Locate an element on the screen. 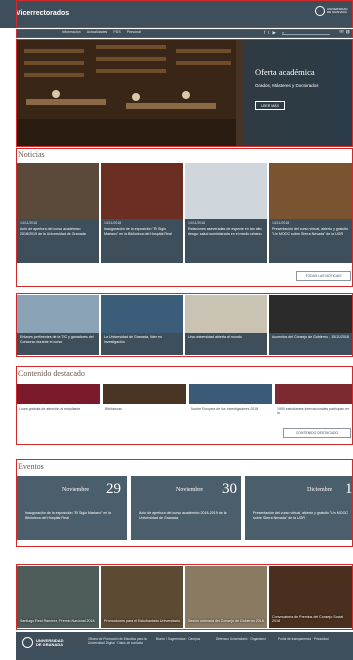 The image size is (353, 660). featured-frame is located at coordinates (184, 405).